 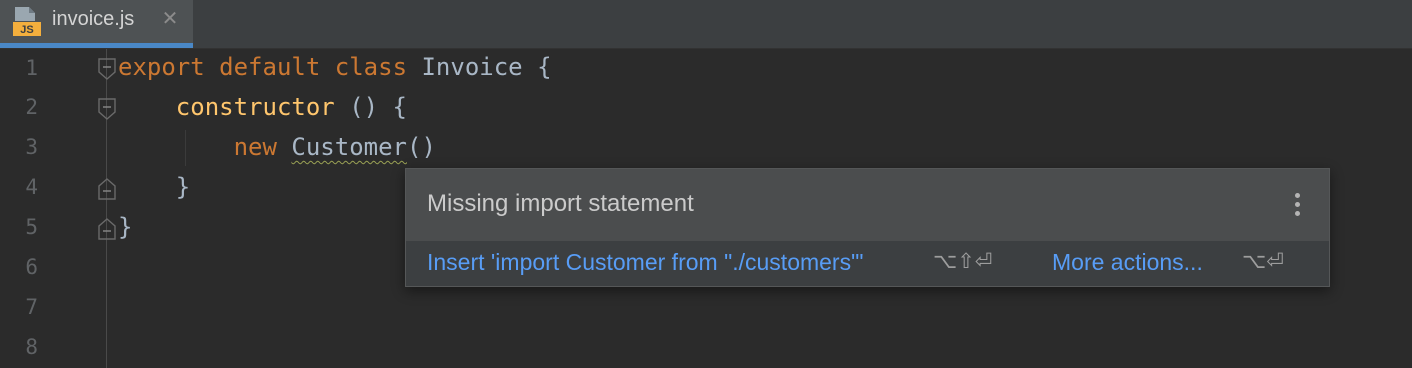 I want to click on keyword: export, so click(x=161, y=67).